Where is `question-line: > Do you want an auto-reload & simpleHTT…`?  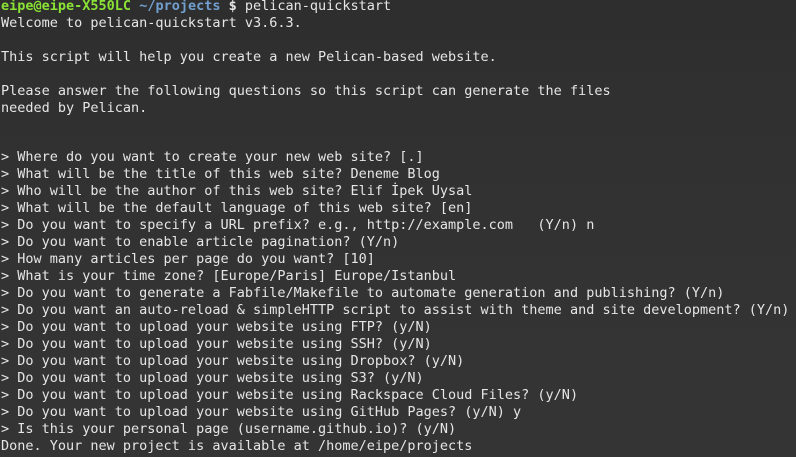
question-line: > Do you want an auto-reload & simpleHTT… is located at coordinates (395, 310).